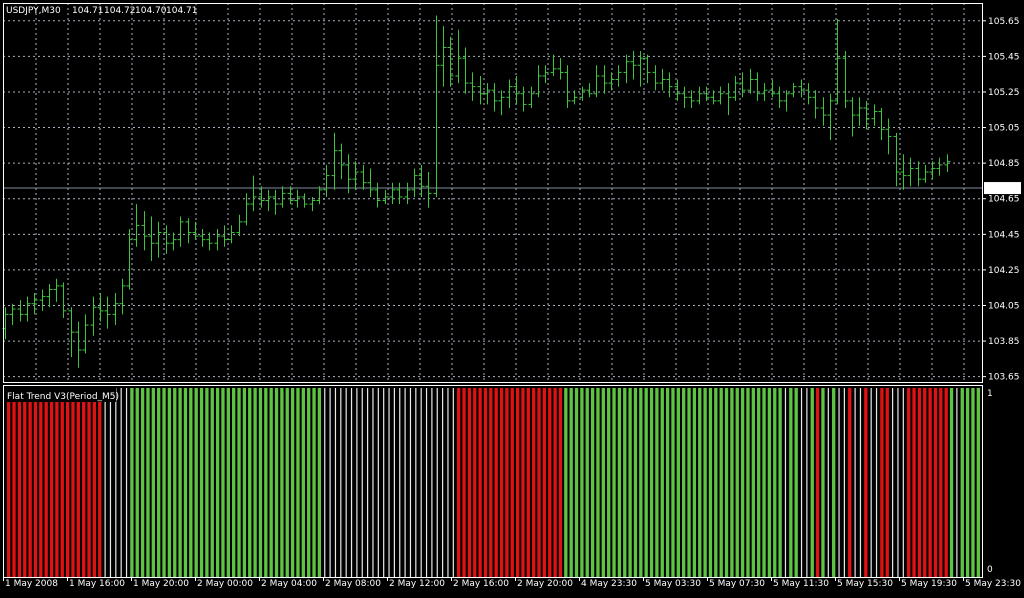 This screenshot has width=1024, height=598. I want to click on price-axis-label: 103.85, so click(1004, 342).